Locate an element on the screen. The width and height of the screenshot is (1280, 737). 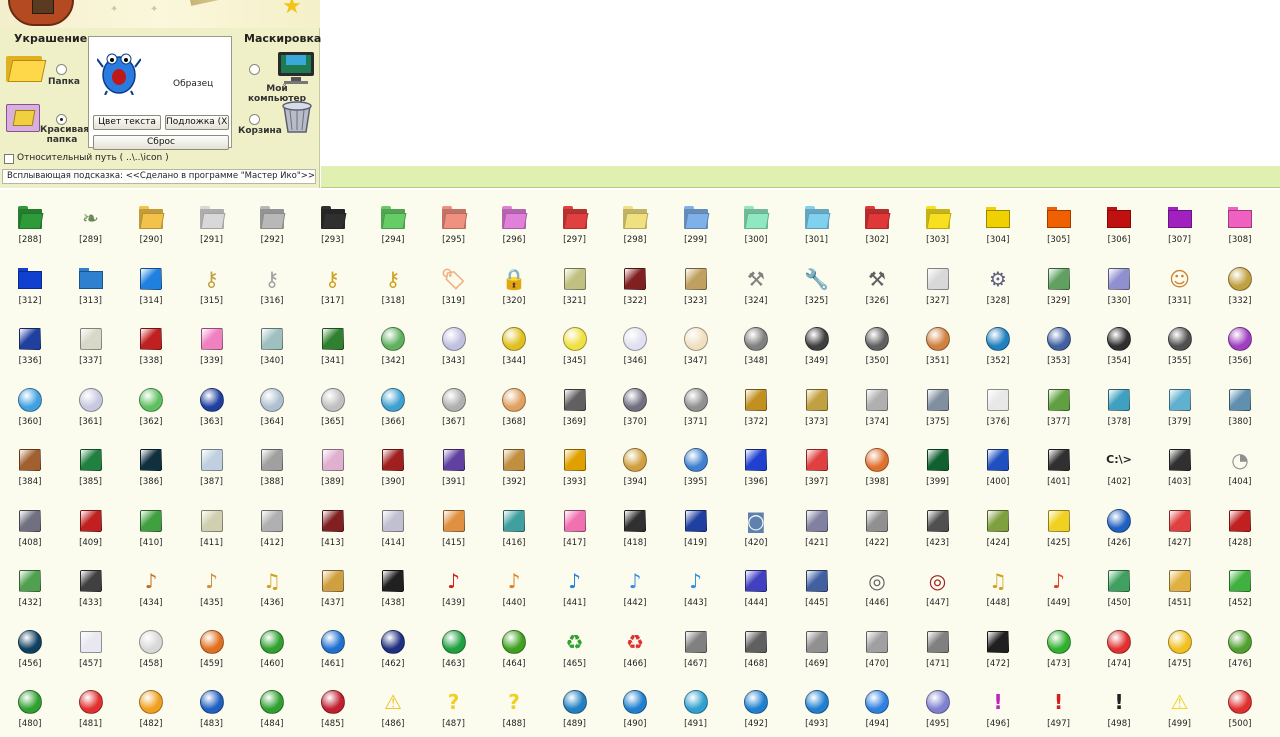
icon-cell: [372] is located at coordinates (756, 406).